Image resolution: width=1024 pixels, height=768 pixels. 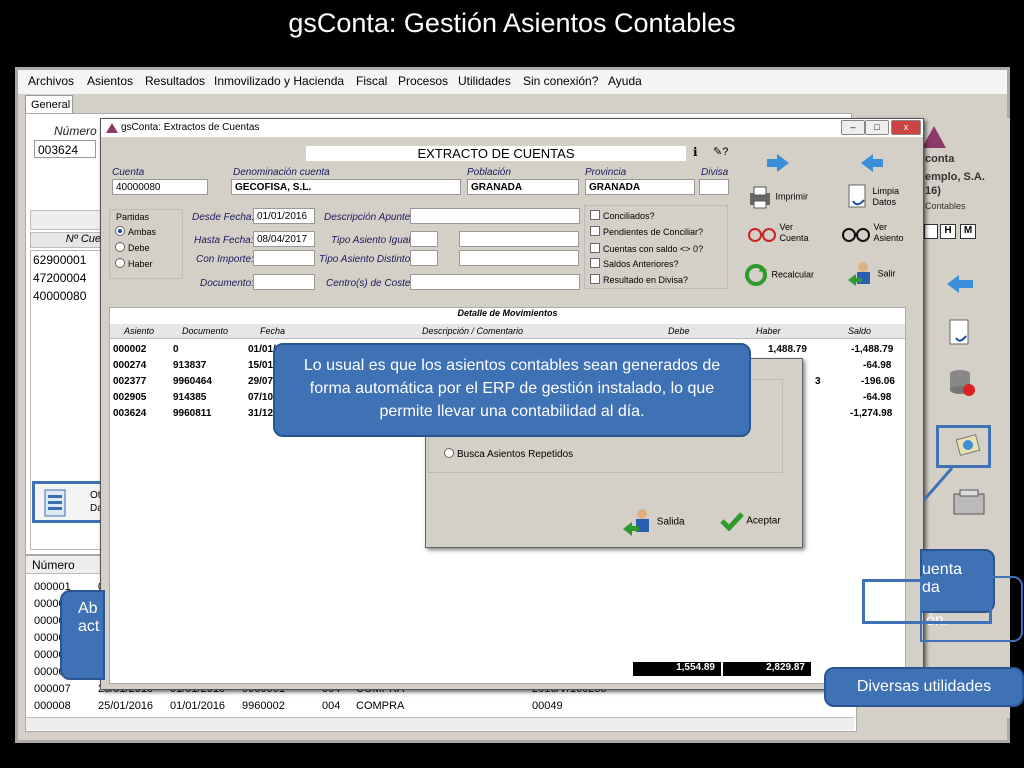 What do you see at coordinates (284, 216) in the screenshot?
I see `desde-fecha-field: 01/01/2016` at bounding box center [284, 216].